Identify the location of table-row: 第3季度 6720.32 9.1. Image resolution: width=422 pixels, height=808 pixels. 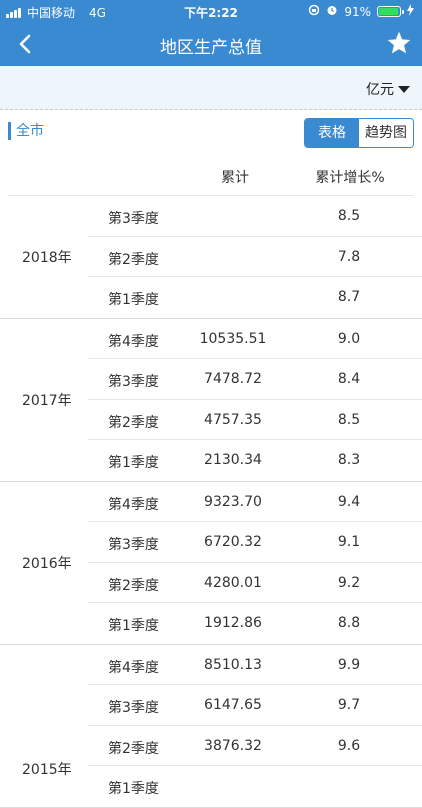
(255, 542).